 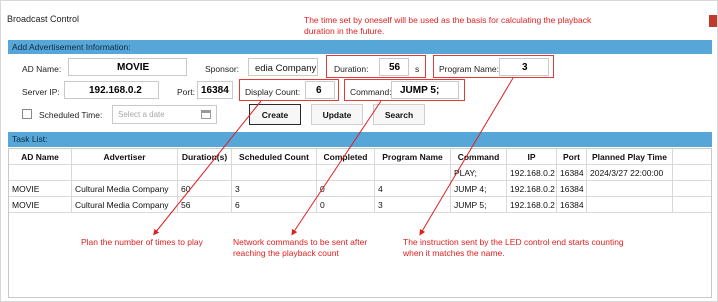 What do you see at coordinates (207, 168) in the screenshot?
I see `arrow-plan-count` at bounding box center [207, 168].